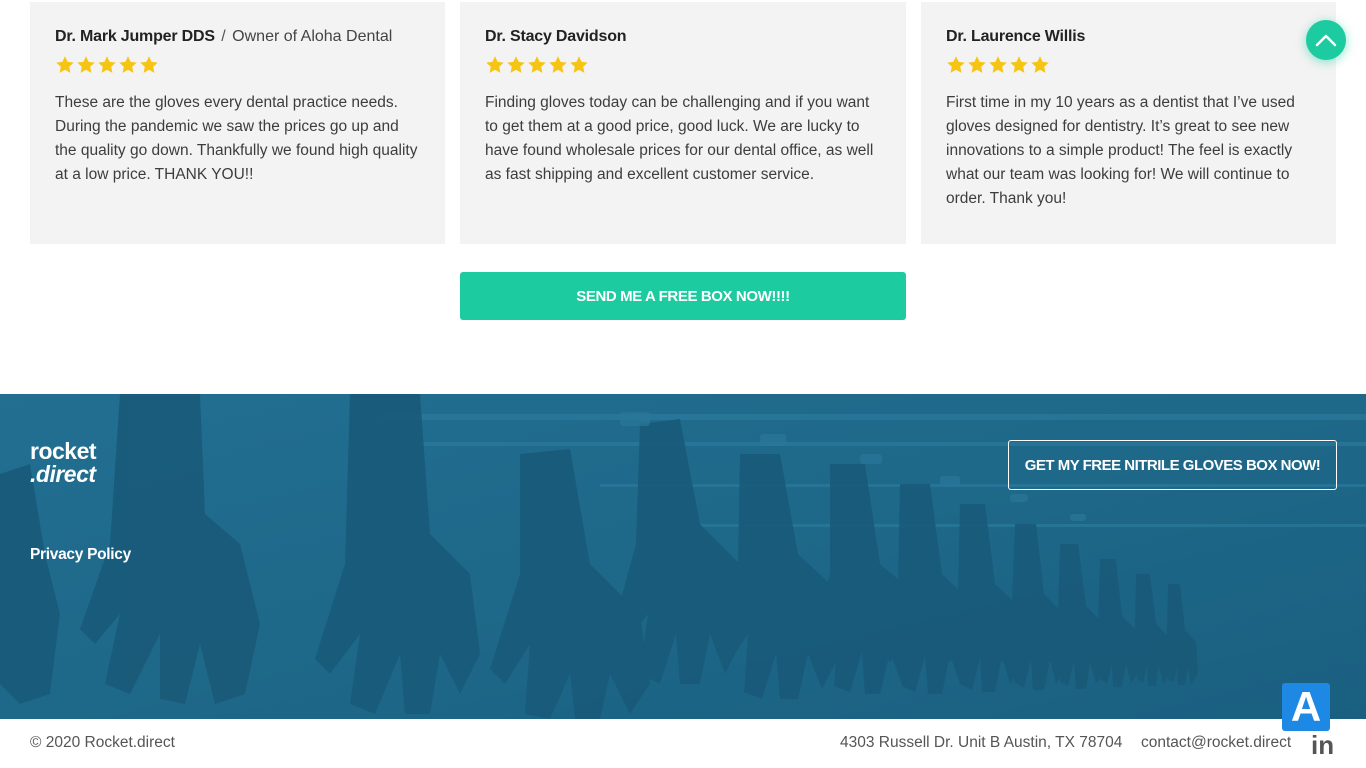 The width and height of the screenshot is (1366, 768). I want to click on chevron-up-icon, so click(1326, 40).